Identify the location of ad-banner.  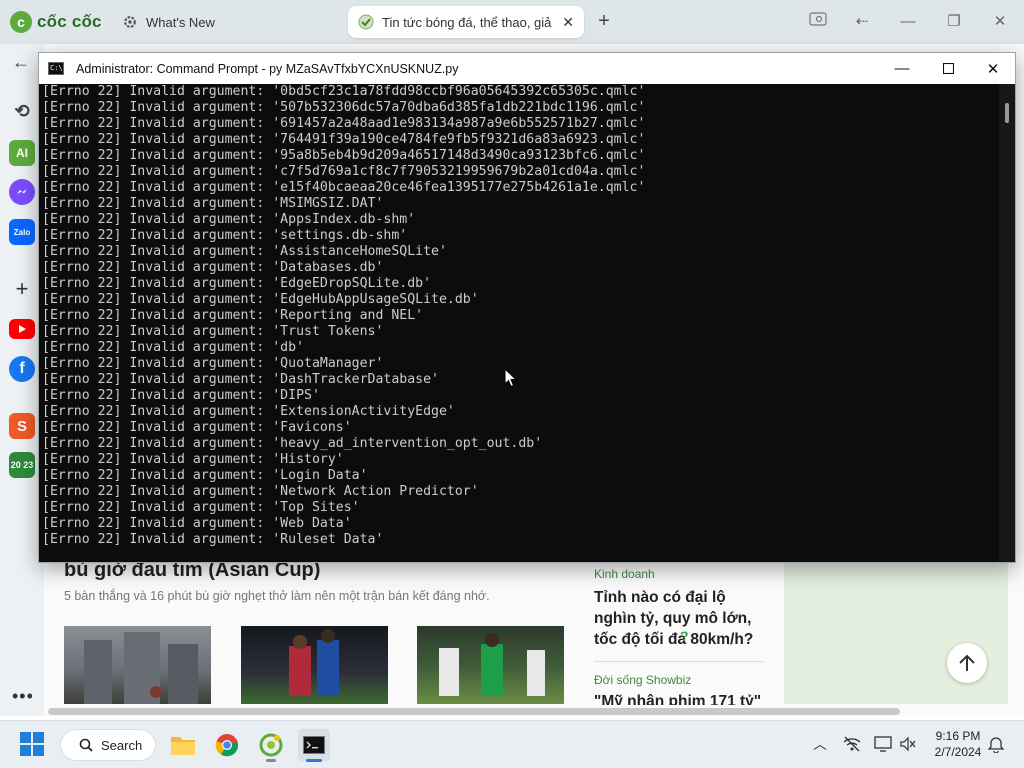
(896, 632).